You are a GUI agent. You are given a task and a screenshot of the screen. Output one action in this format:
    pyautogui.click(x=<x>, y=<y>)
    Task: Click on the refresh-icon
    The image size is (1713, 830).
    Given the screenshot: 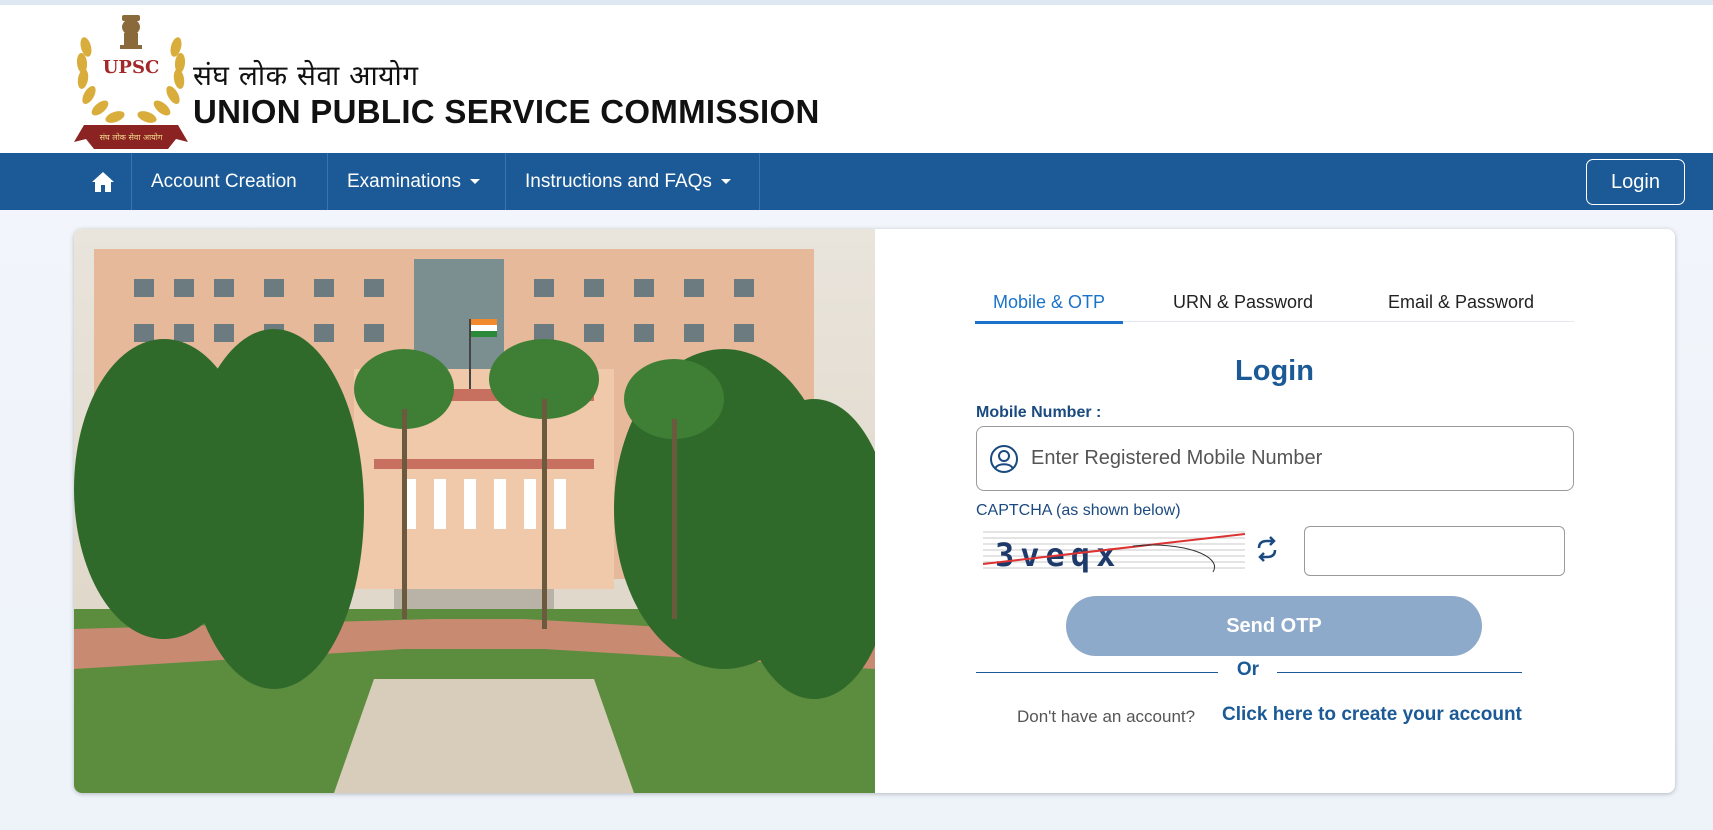 What is the action you would take?
    pyautogui.click(x=1267, y=549)
    